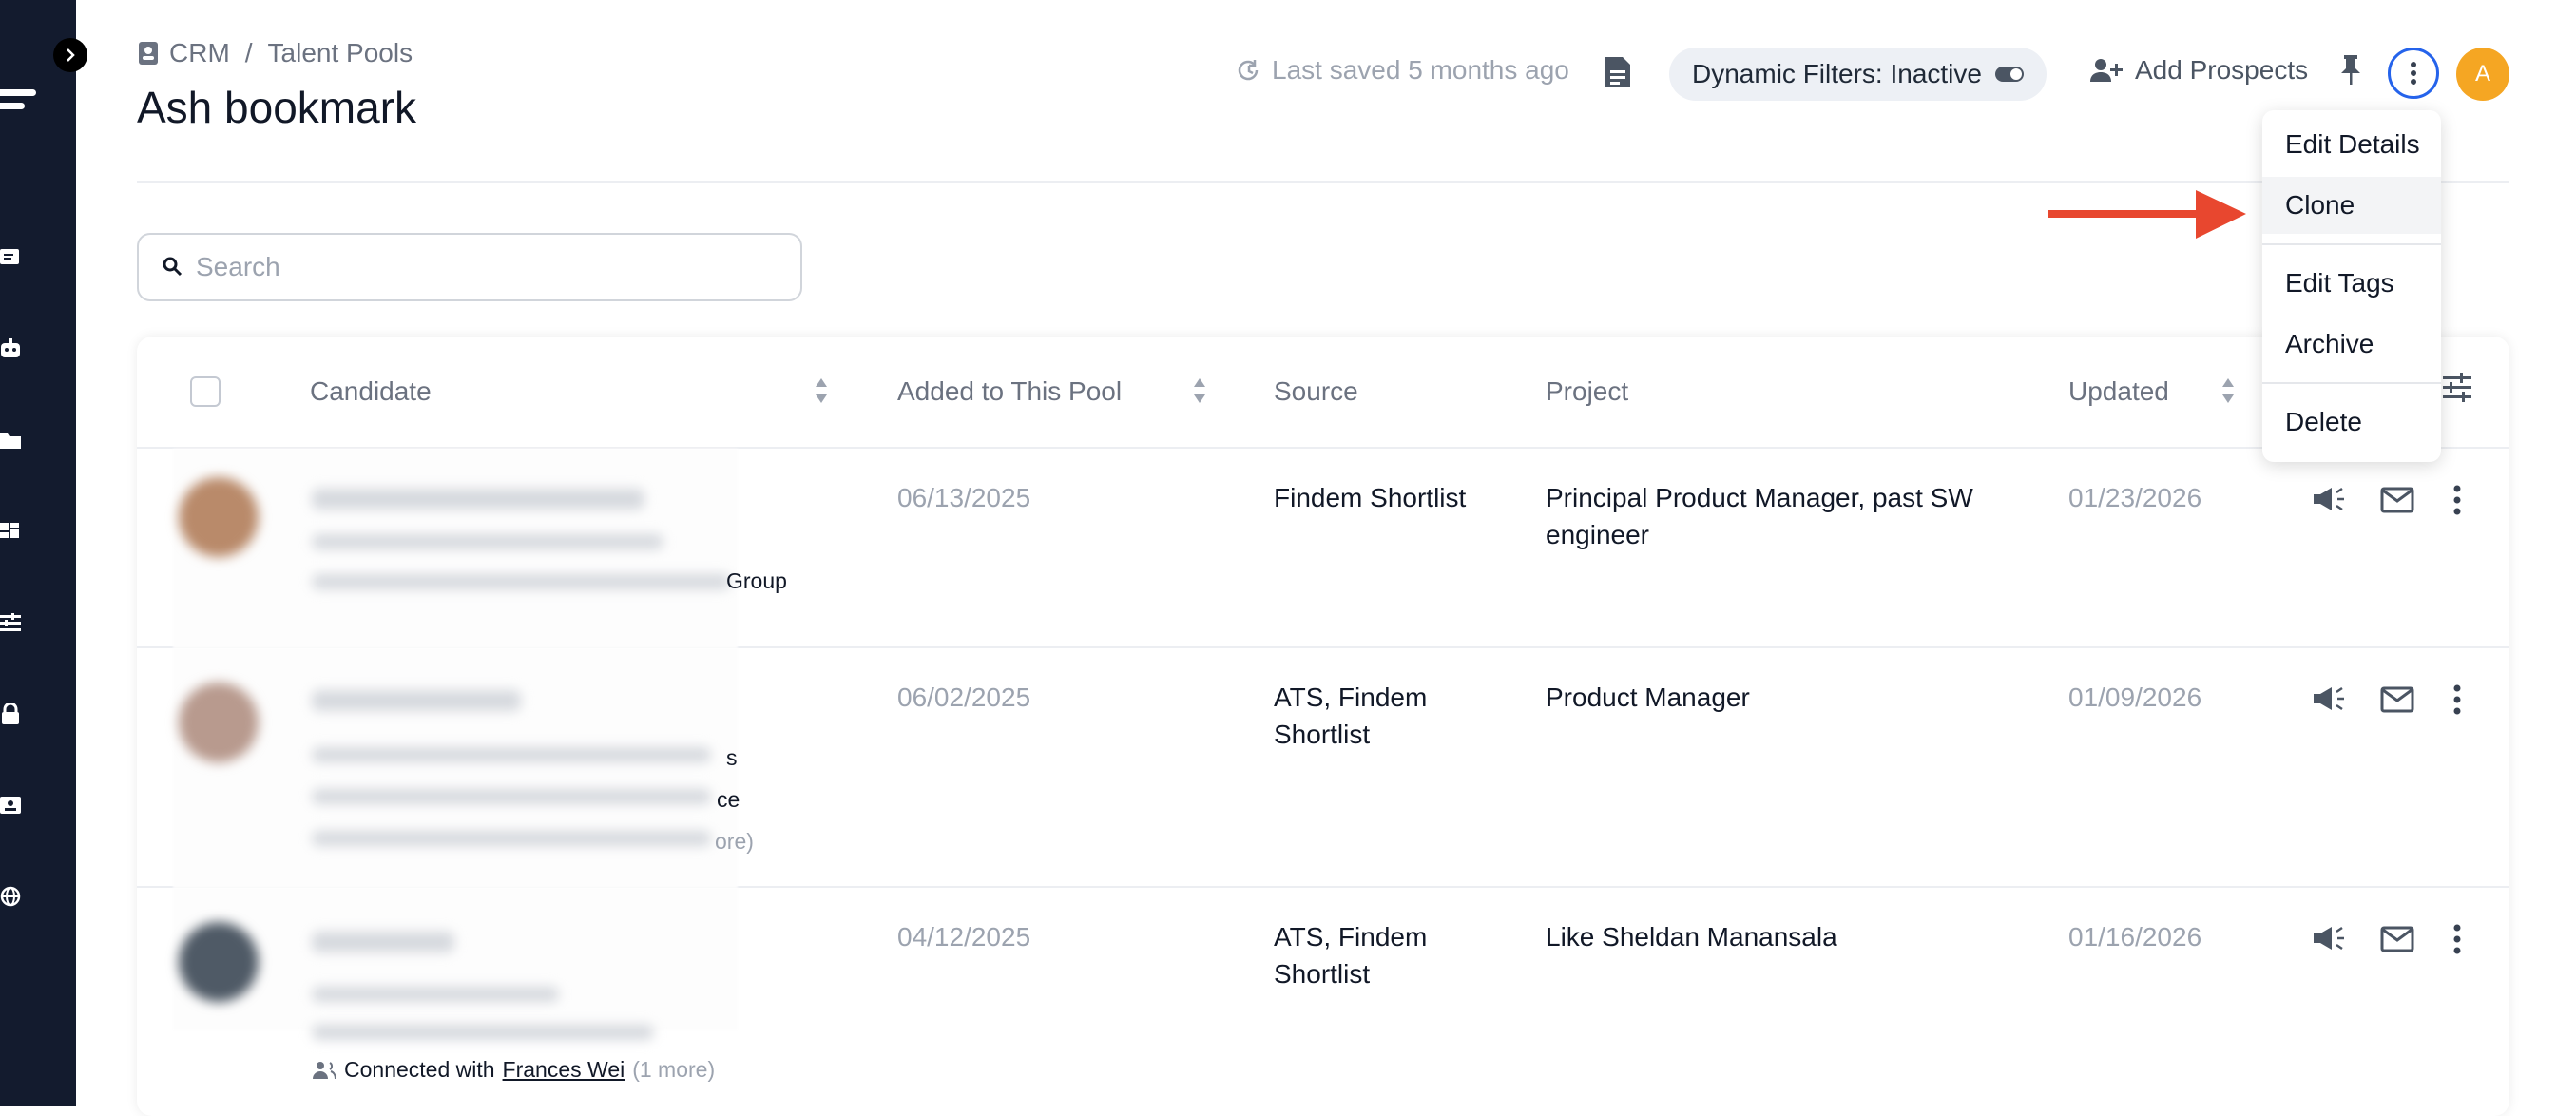 The width and height of the screenshot is (2576, 1116). Describe the element at coordinates (564, 1070) in the screenshot. I see `connection-link: Frances Wei` at that location.